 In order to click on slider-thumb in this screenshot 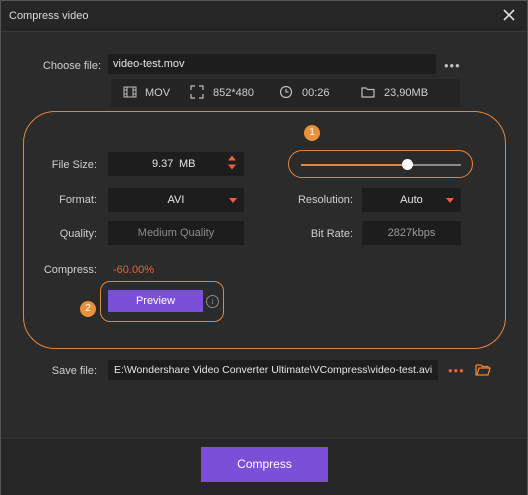, I will do `click(407, 164)`.